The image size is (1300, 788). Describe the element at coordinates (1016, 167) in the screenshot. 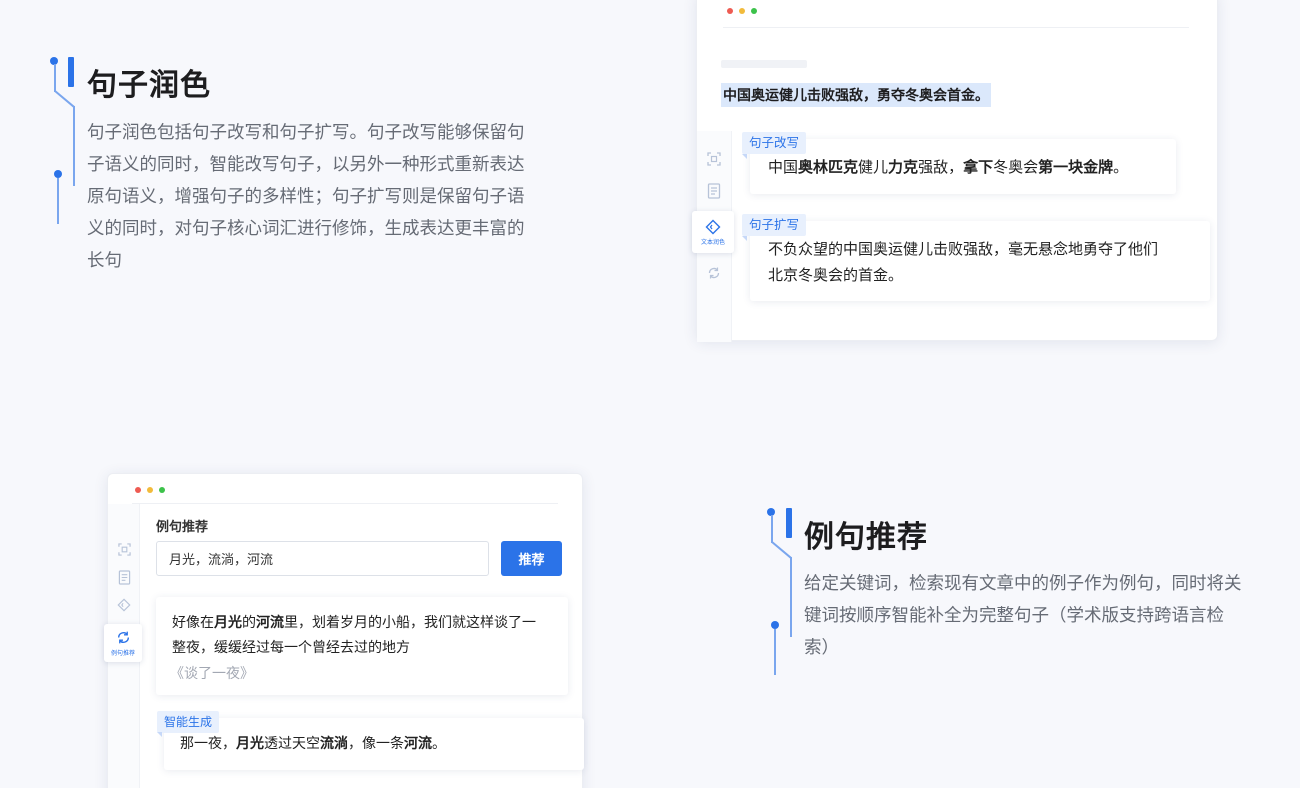

I see `text-segment: 冬奥会` at that location.